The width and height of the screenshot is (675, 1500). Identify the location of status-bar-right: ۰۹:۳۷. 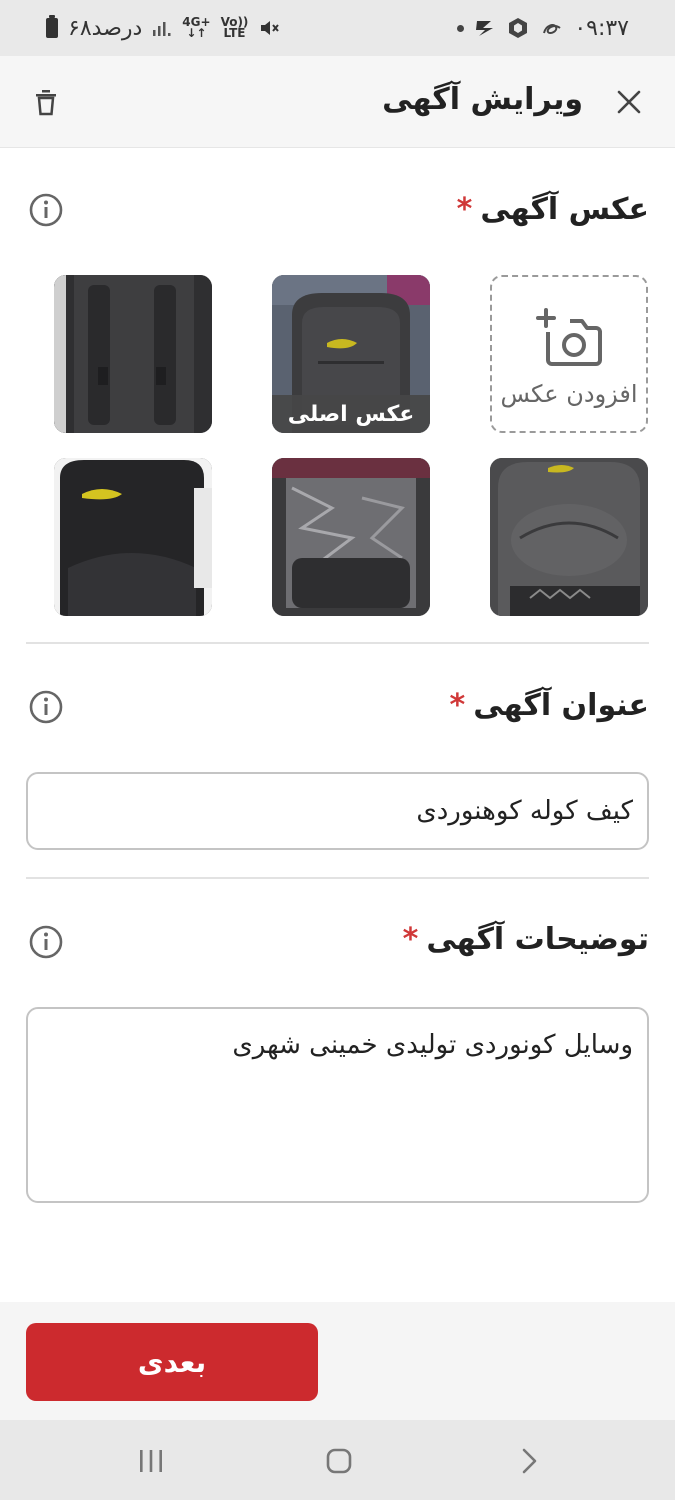
(543, 28).